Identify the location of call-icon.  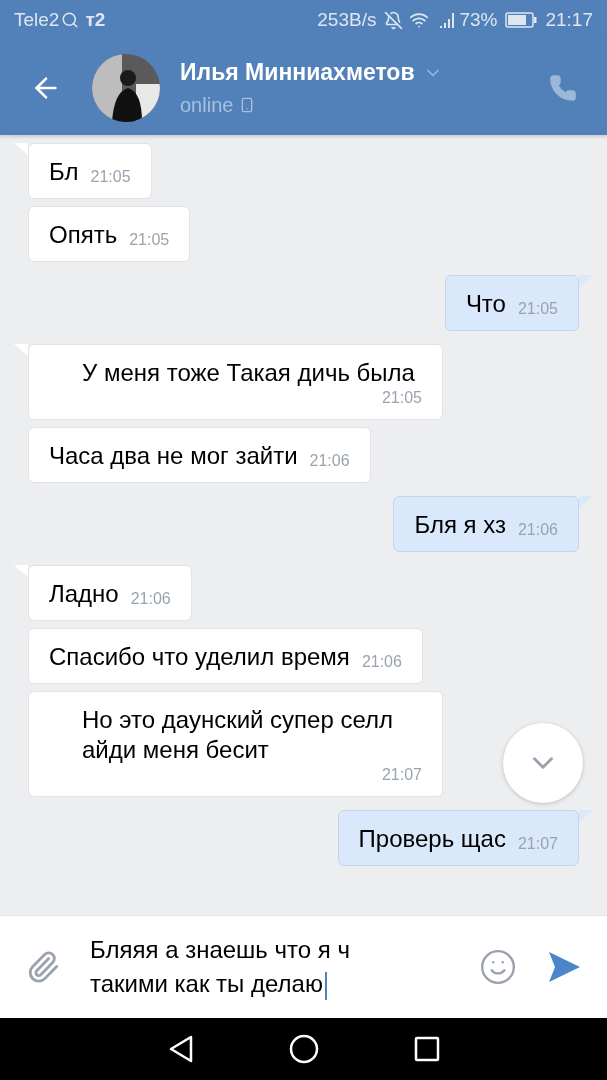
(563, 87).